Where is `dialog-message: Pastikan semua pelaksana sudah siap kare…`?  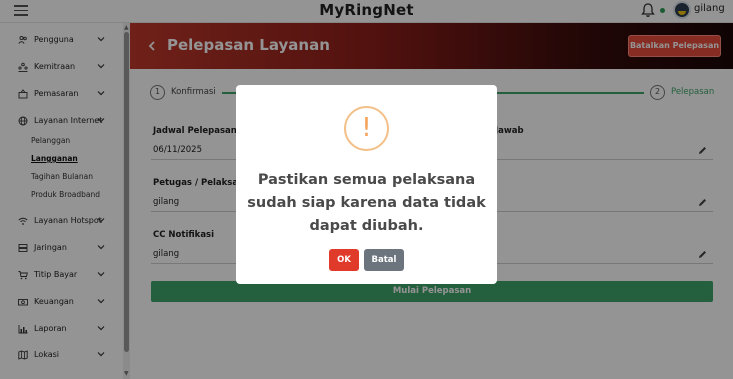
dialog-message: Pastikan semua pelaksana sudah siap kare… is located at coordinates (366, 203).